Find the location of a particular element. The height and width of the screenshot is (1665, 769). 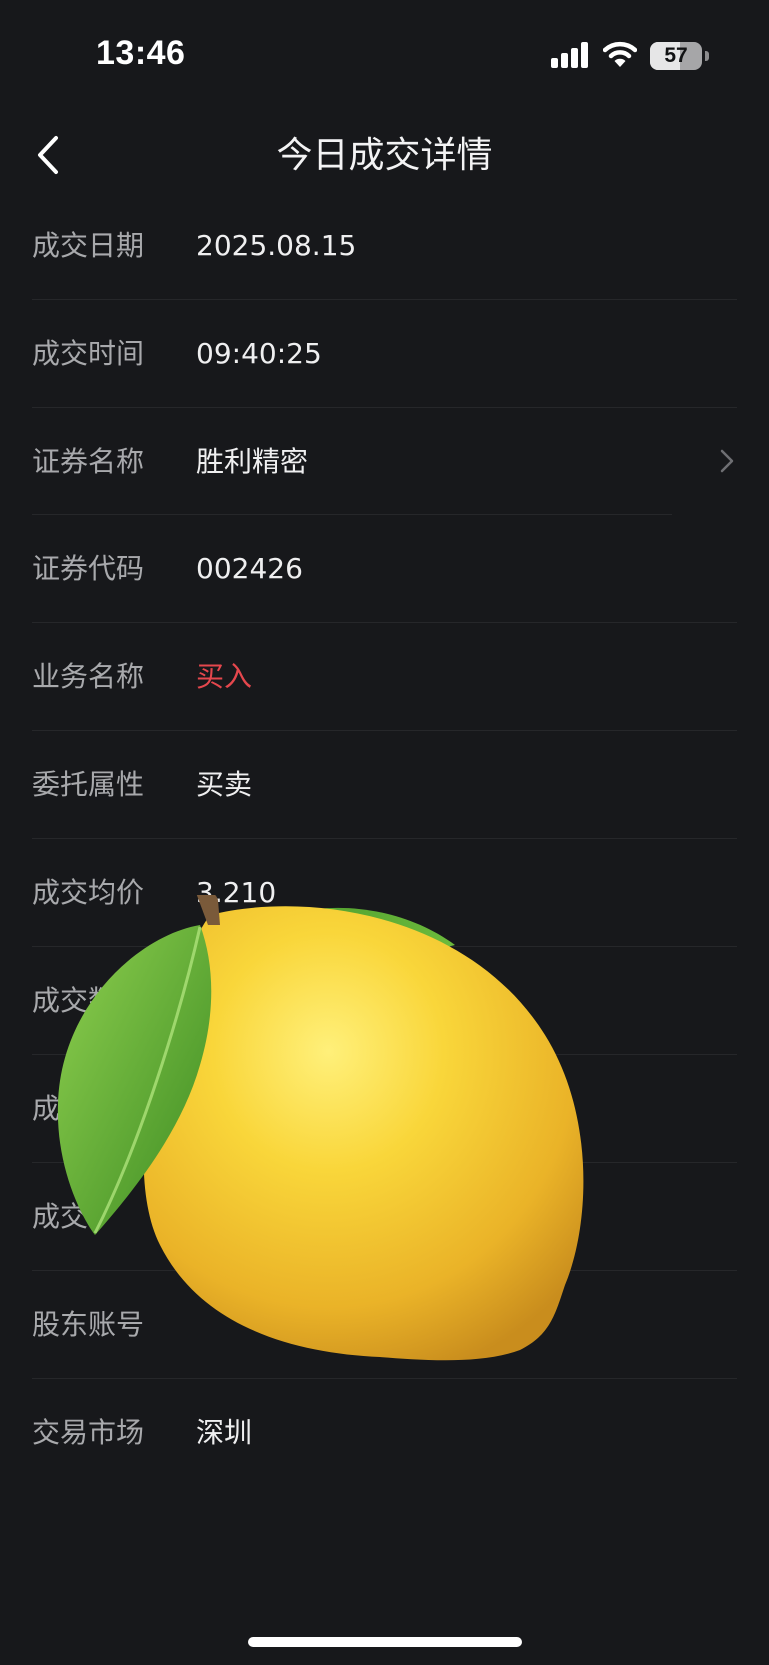

signal-bars-icon is located at coordinates (569, 55).